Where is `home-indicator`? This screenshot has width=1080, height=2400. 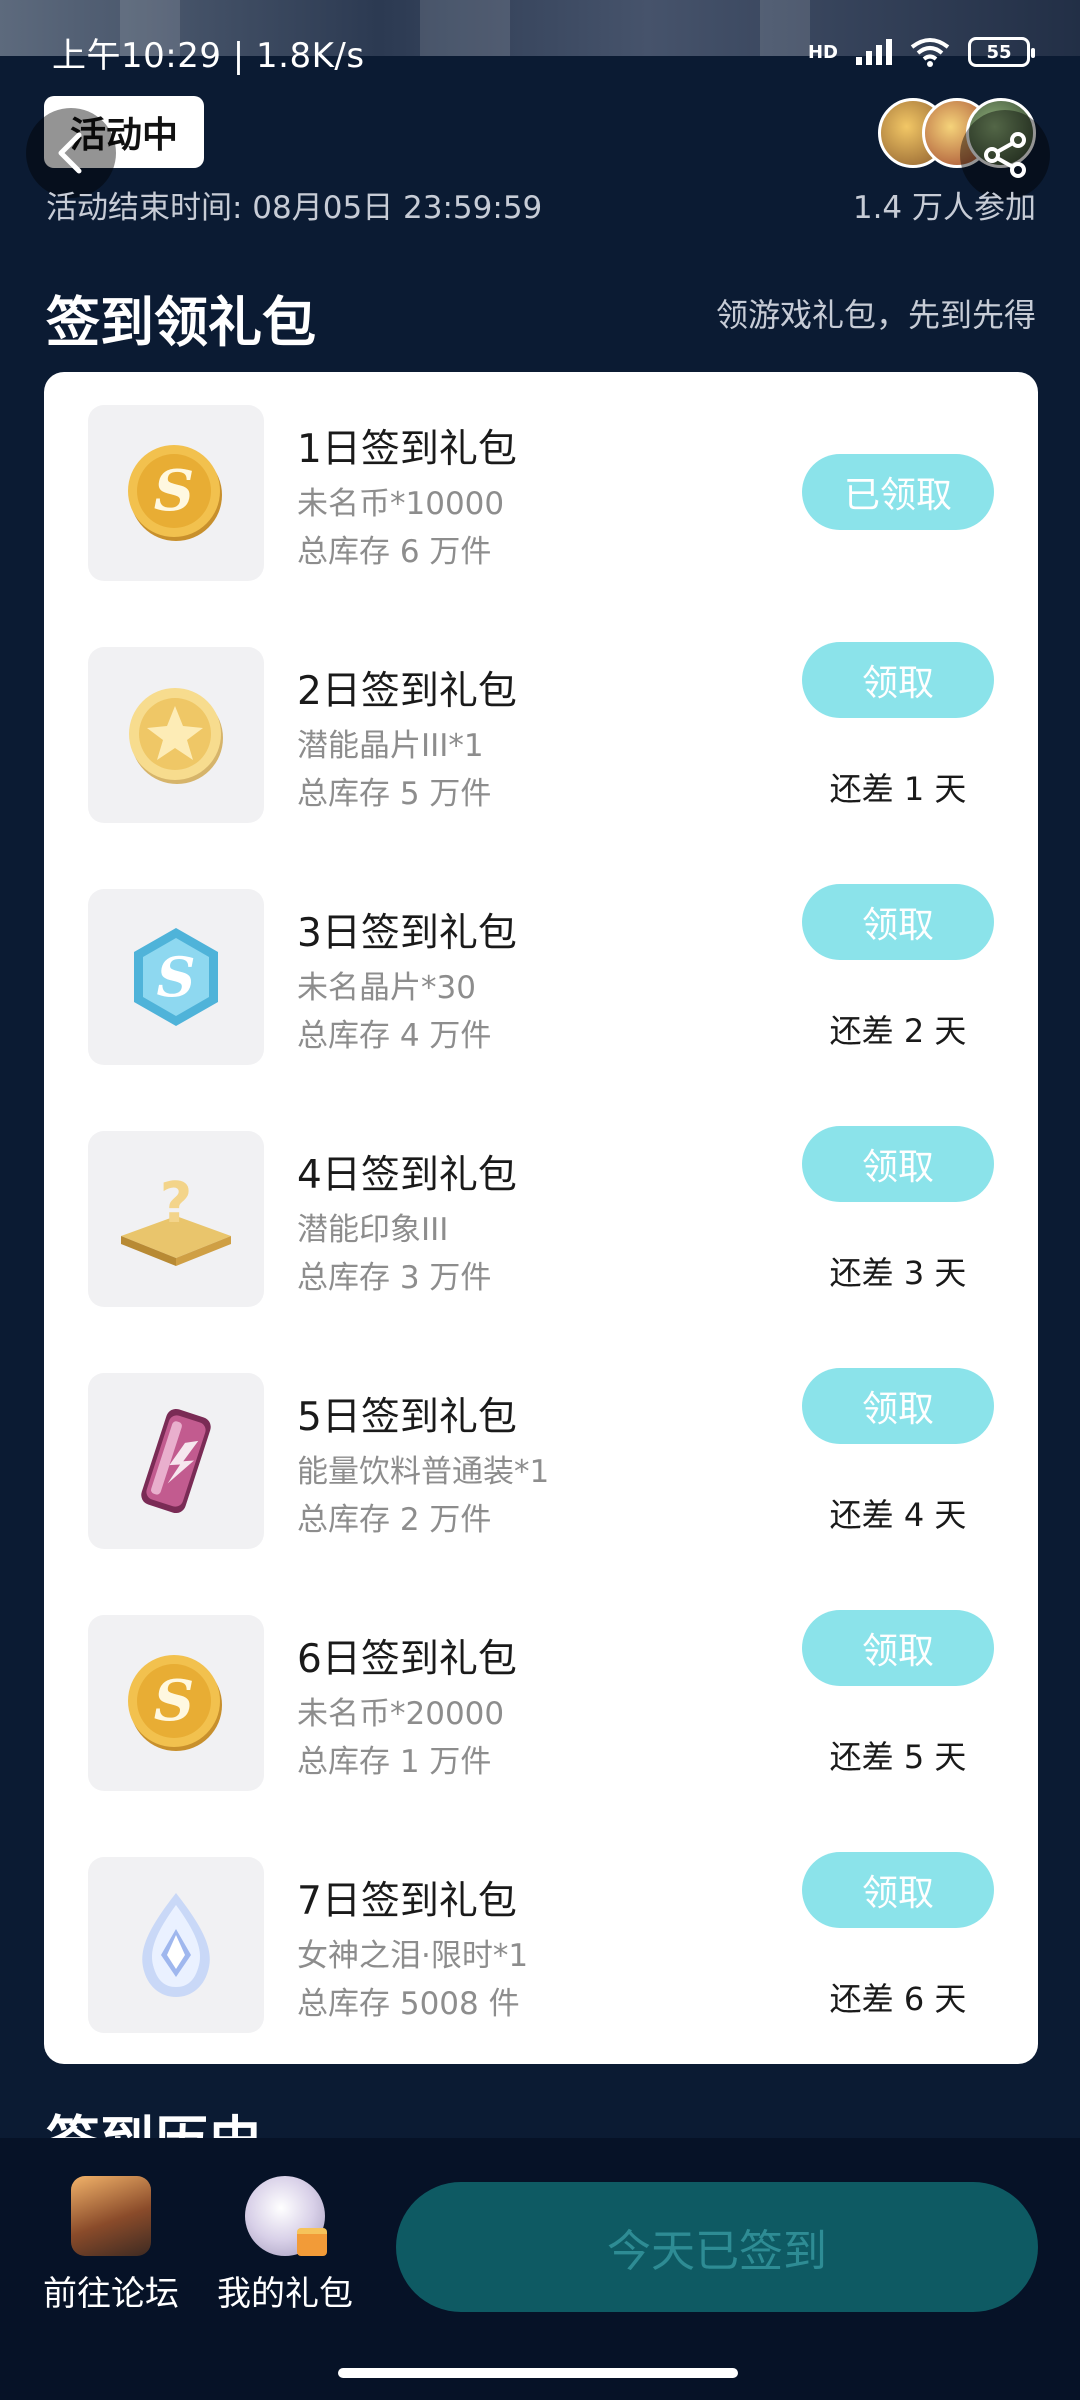 home-indicator is located at coordinates (538, 2373).